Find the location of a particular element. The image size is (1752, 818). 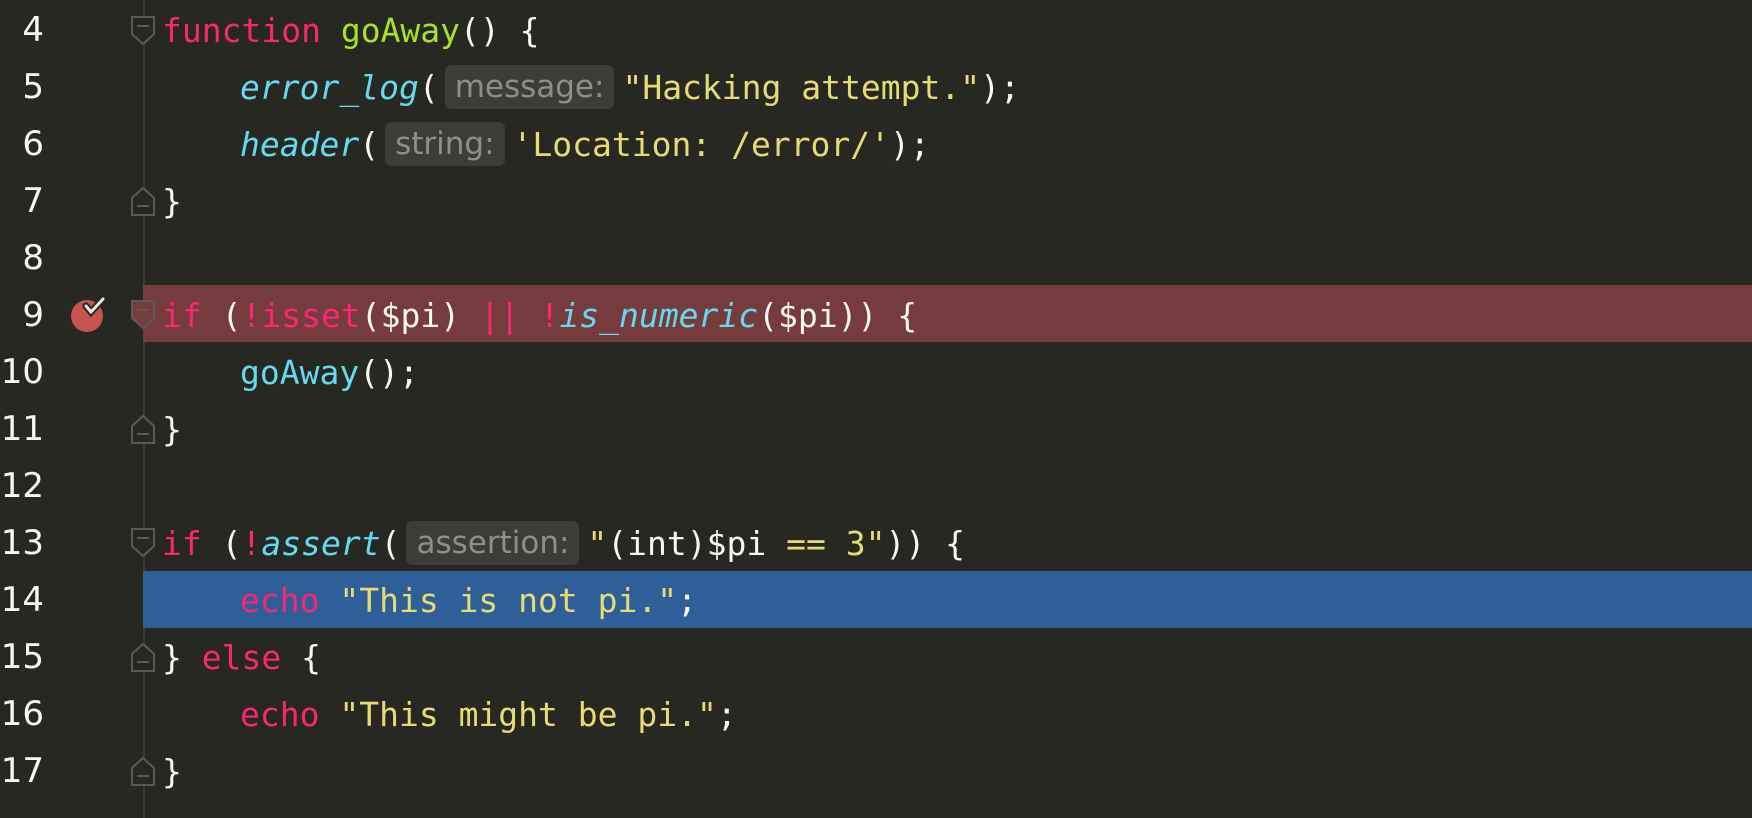

code-line-7: } is located at coordinates (172, 201).